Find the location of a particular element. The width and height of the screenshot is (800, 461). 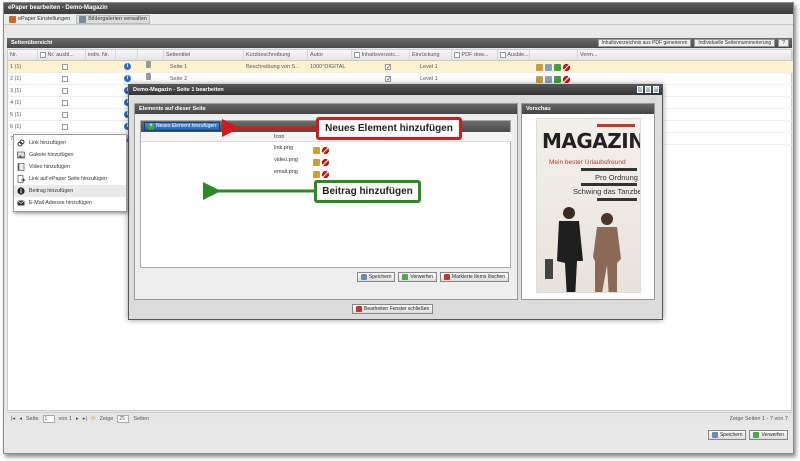

cell-nr: 2 (1) is located at coordinates (16, 79).